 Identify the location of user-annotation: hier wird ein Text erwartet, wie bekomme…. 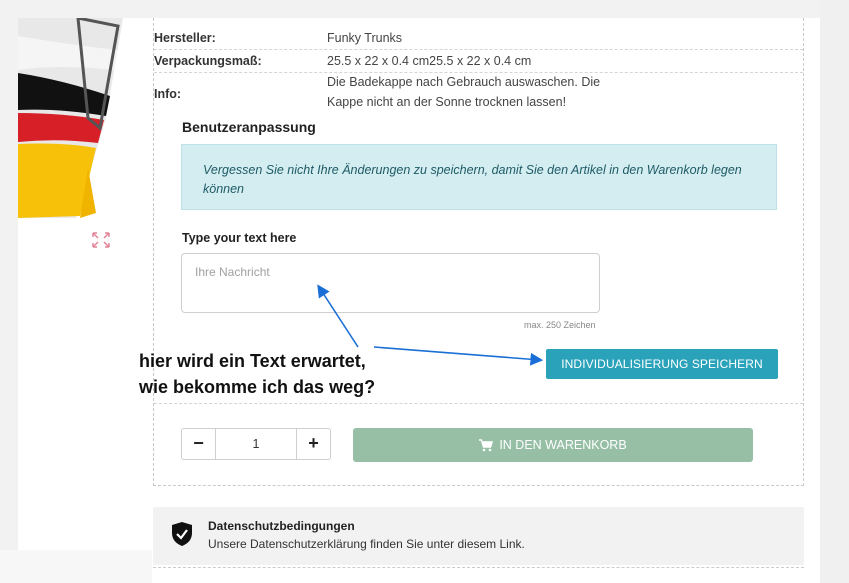
(257, 374).